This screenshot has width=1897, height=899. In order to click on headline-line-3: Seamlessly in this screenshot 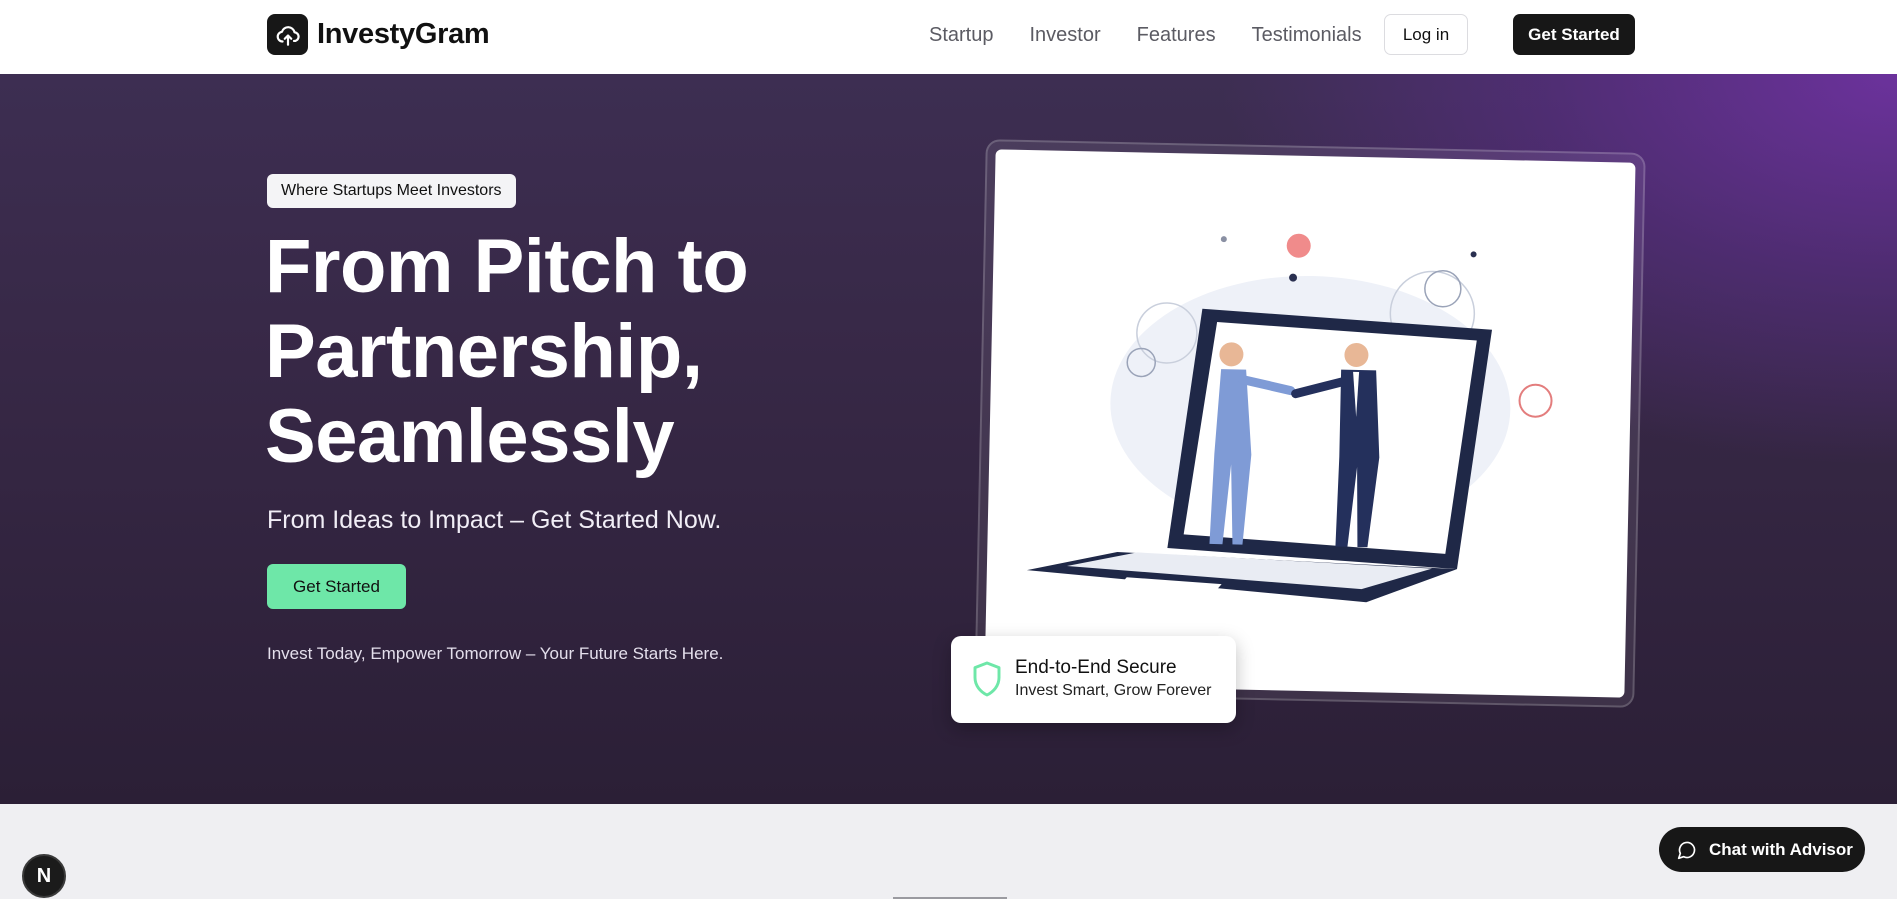, I will do `click(470, 436)`.